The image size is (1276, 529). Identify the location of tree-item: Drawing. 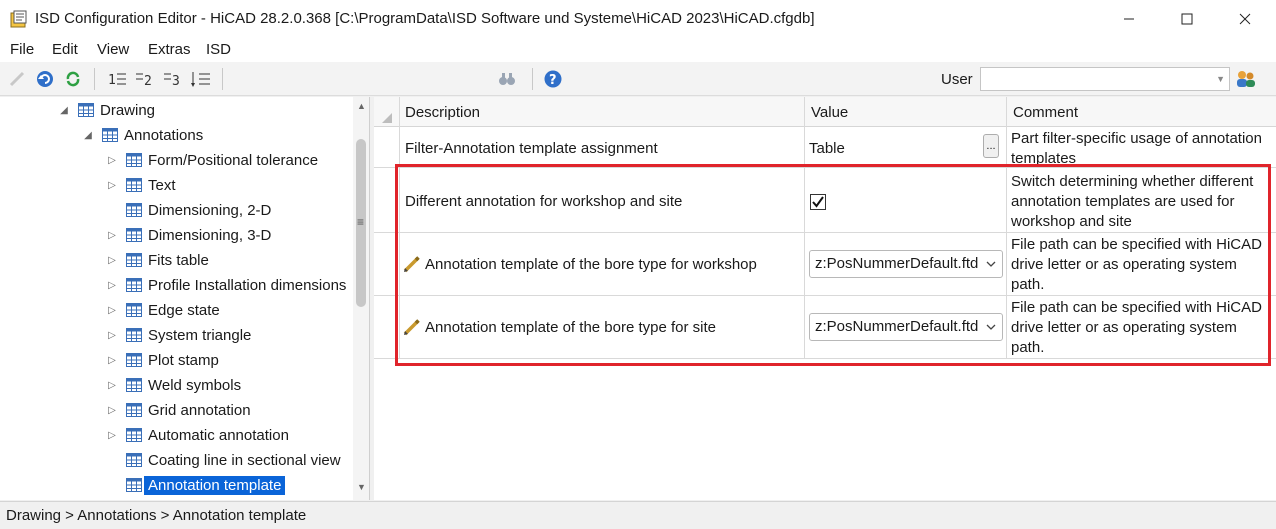
(116, 110).